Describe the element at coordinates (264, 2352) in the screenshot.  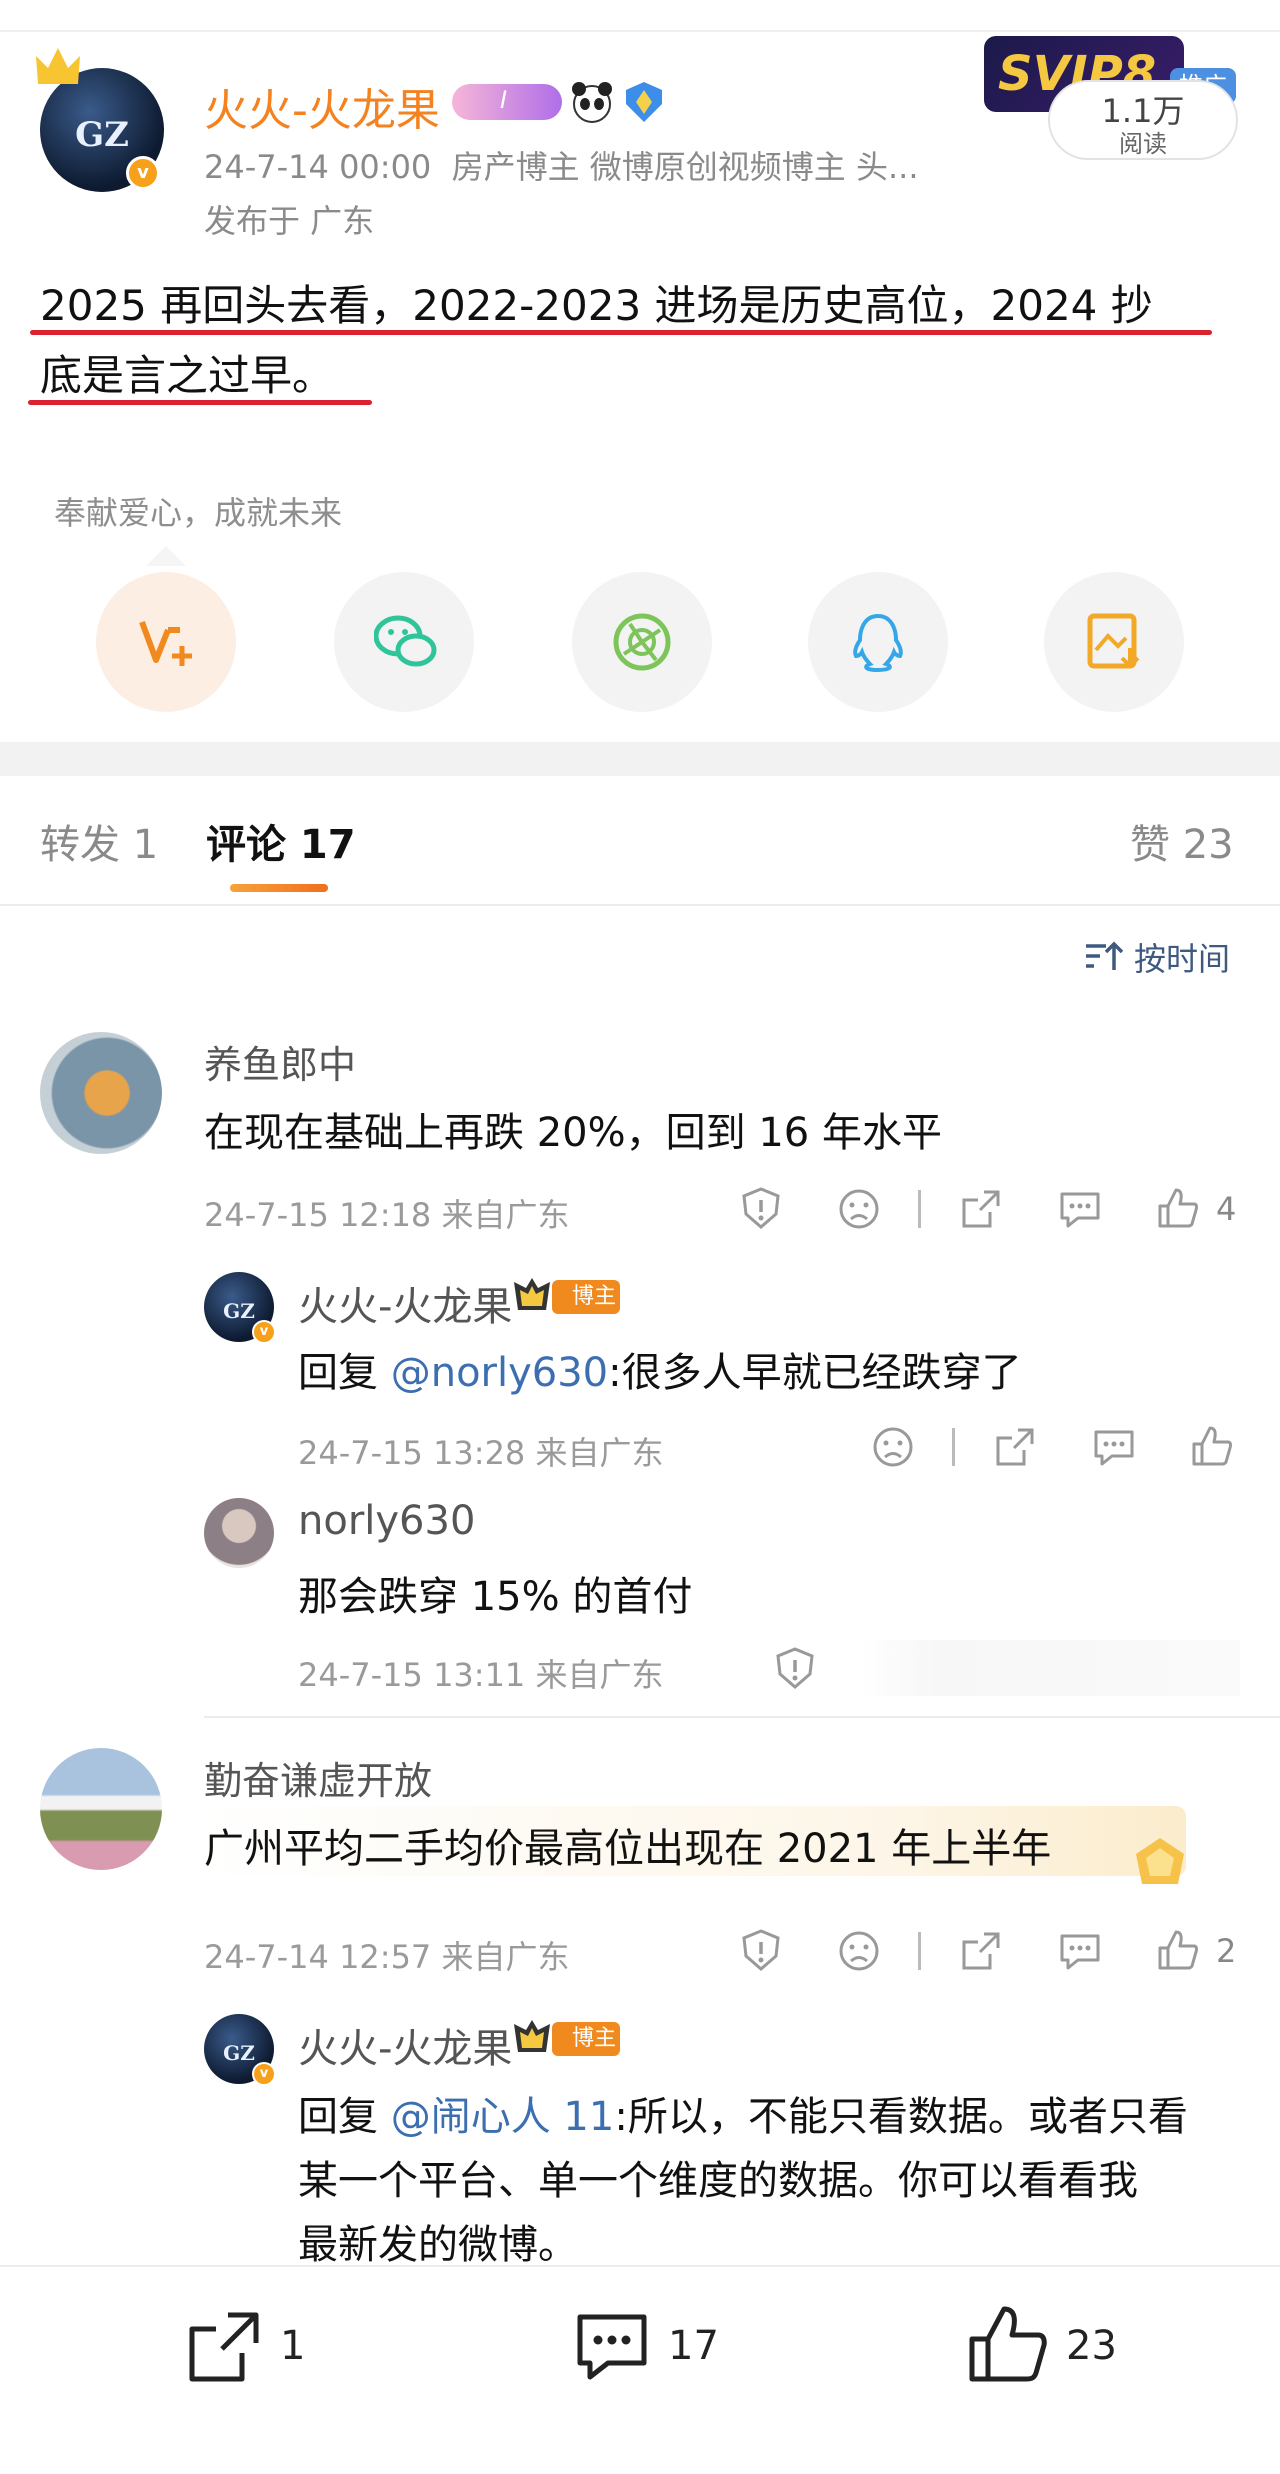
I see `repost-button: 1` at that location.